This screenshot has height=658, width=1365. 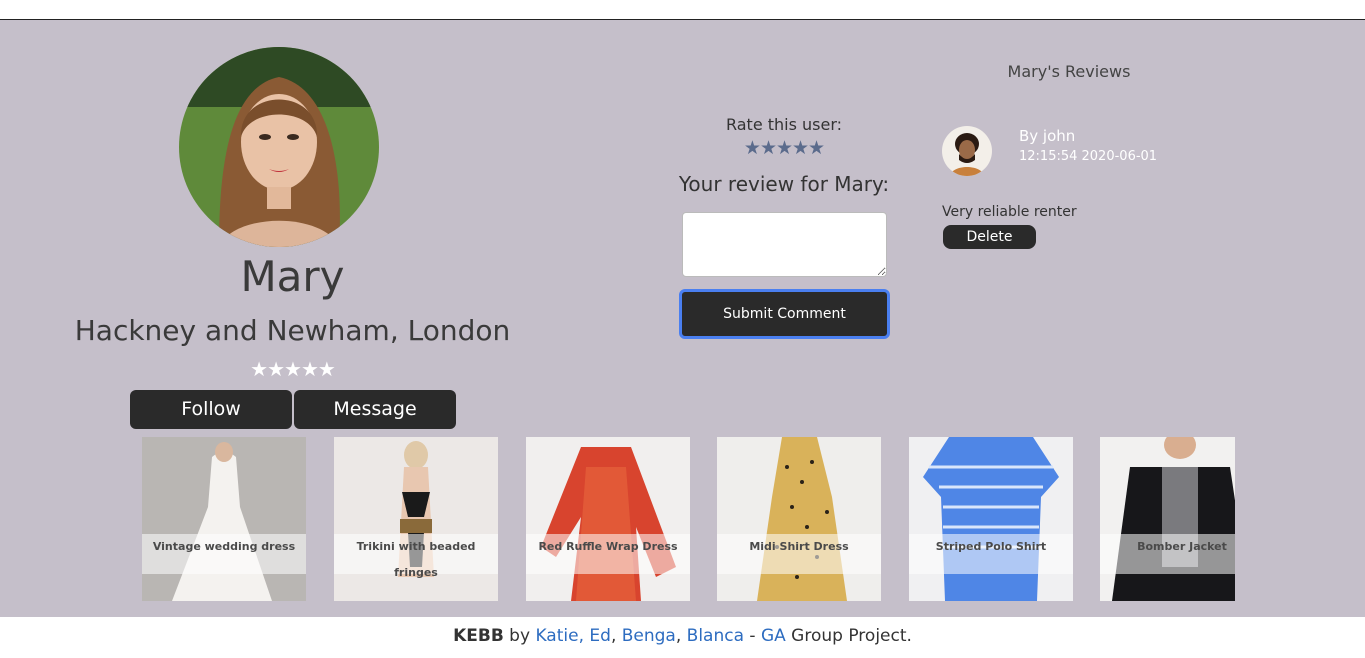 I want to click on profile-name: Mary, so click(x=292, y=276).